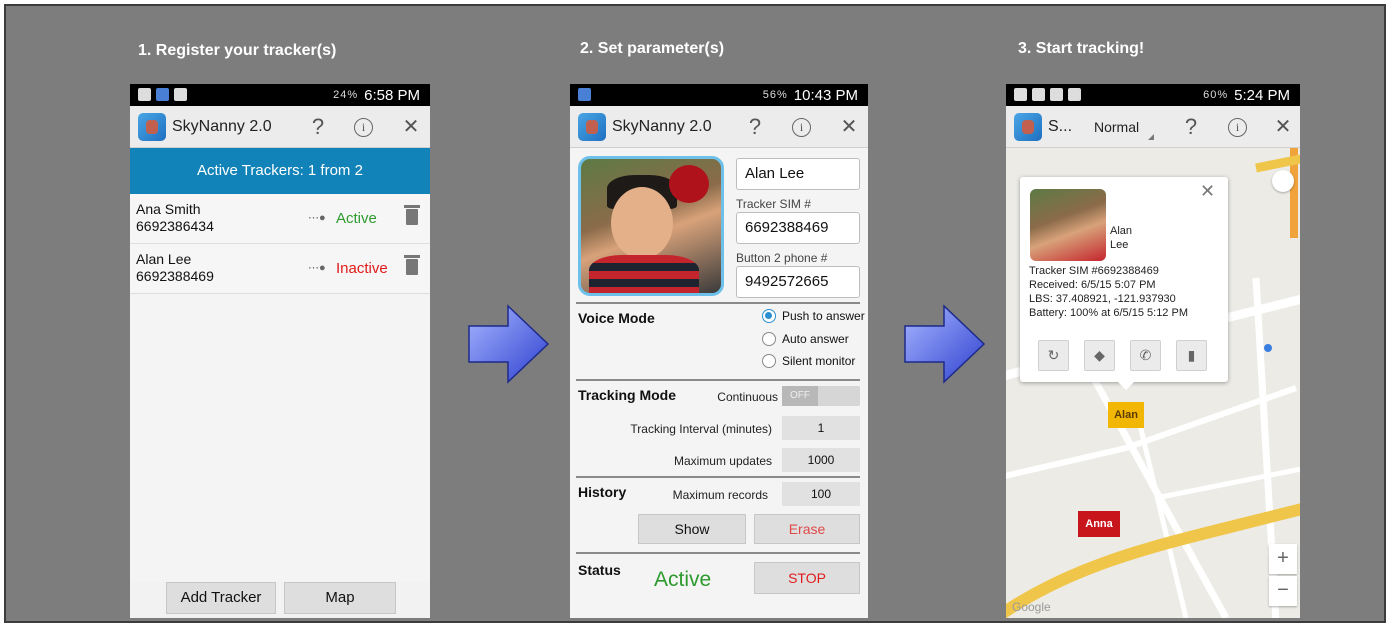 Image resolution: width=1390 pixels, height=627 pixels. What do you see at coordinates (683, 579) in the screenshot?
I see `status-value: Active` at bounding box center [683, 579].